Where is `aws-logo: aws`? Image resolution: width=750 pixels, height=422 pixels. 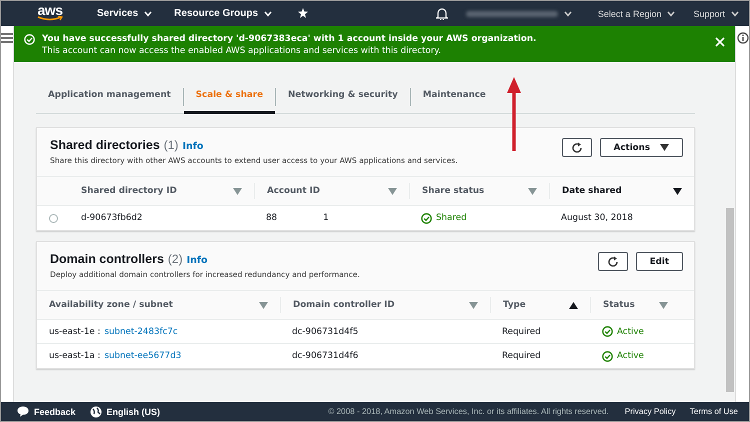 aws-logo: aws is located at coordinates (50, 13).